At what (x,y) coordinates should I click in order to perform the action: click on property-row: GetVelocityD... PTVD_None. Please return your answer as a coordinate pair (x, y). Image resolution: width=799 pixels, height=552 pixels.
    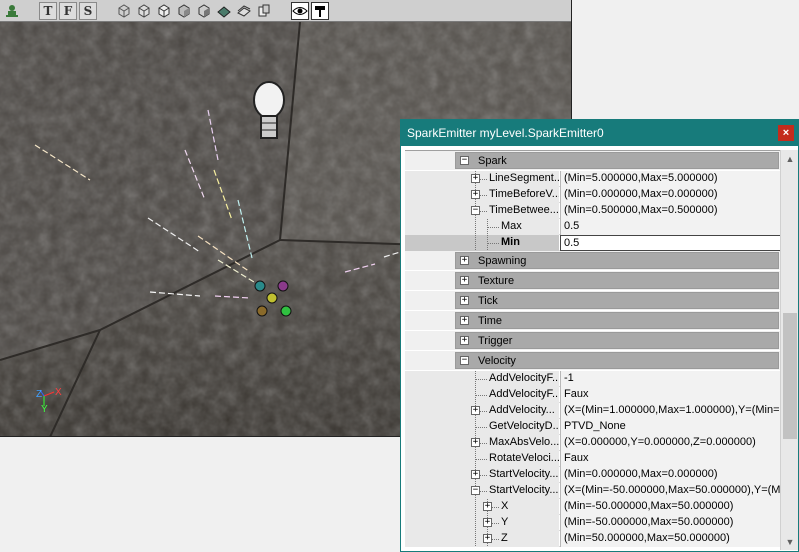
    Looking at the image, I should click on (593, 427).